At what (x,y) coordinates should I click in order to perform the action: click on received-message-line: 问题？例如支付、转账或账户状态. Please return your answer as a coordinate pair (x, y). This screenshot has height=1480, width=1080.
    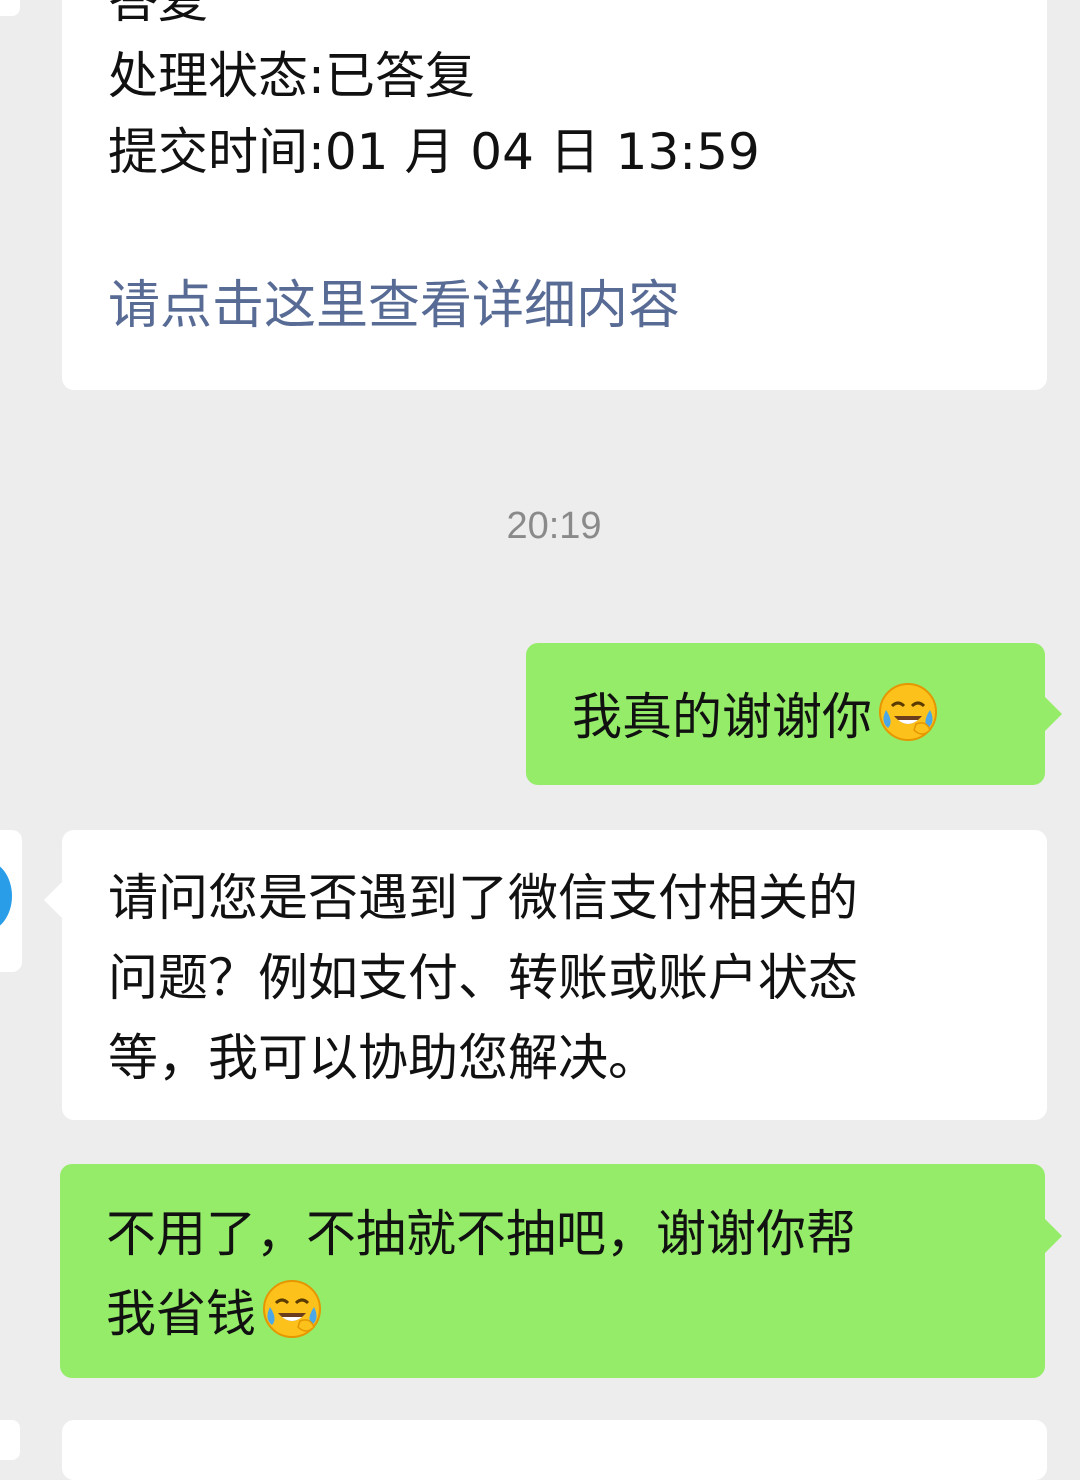
    Looking at the image, I should click on (483, 978).